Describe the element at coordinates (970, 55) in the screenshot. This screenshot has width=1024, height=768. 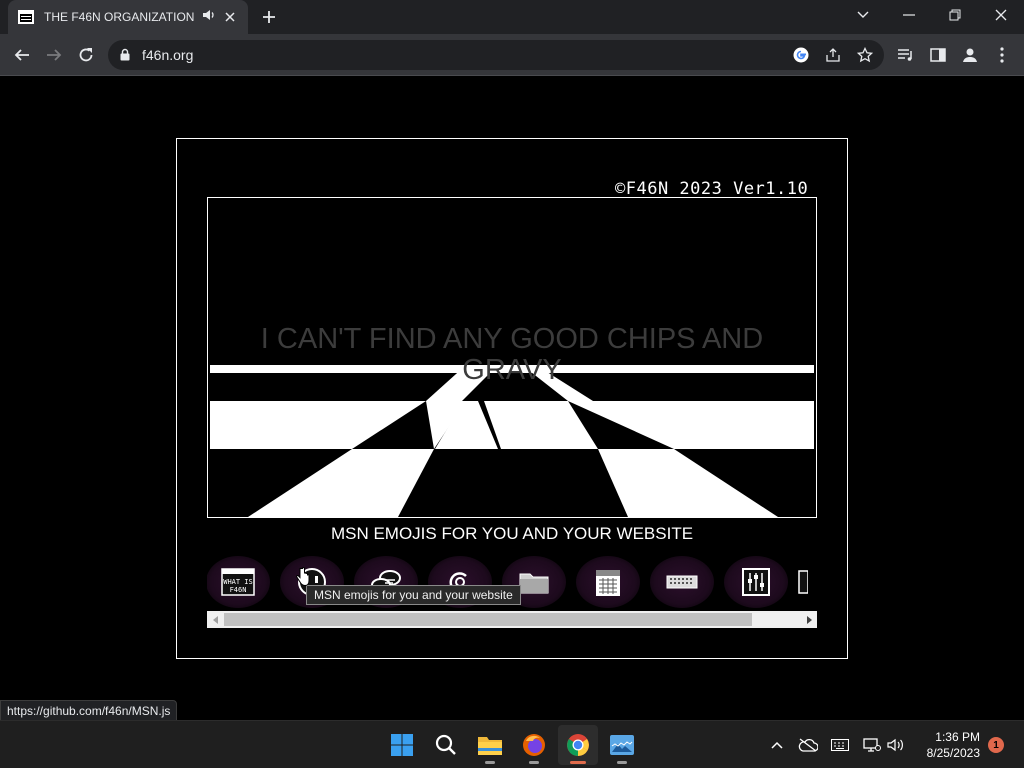
I see `profile-icon` at that location.